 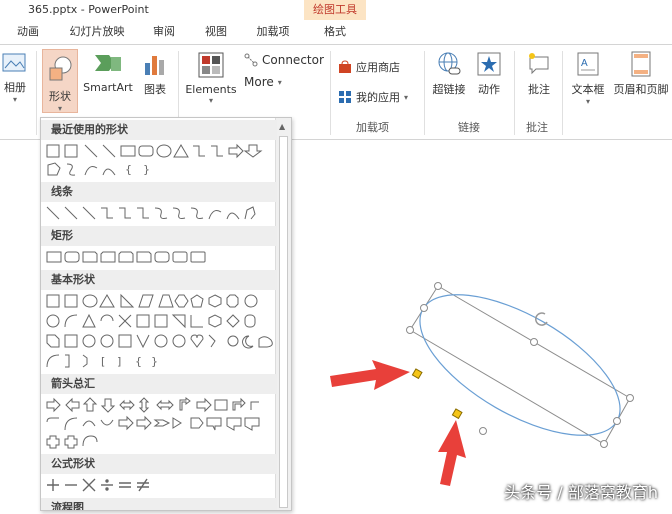 I want to click on hyperlink-globe-icon, so click(x=449, y=64).